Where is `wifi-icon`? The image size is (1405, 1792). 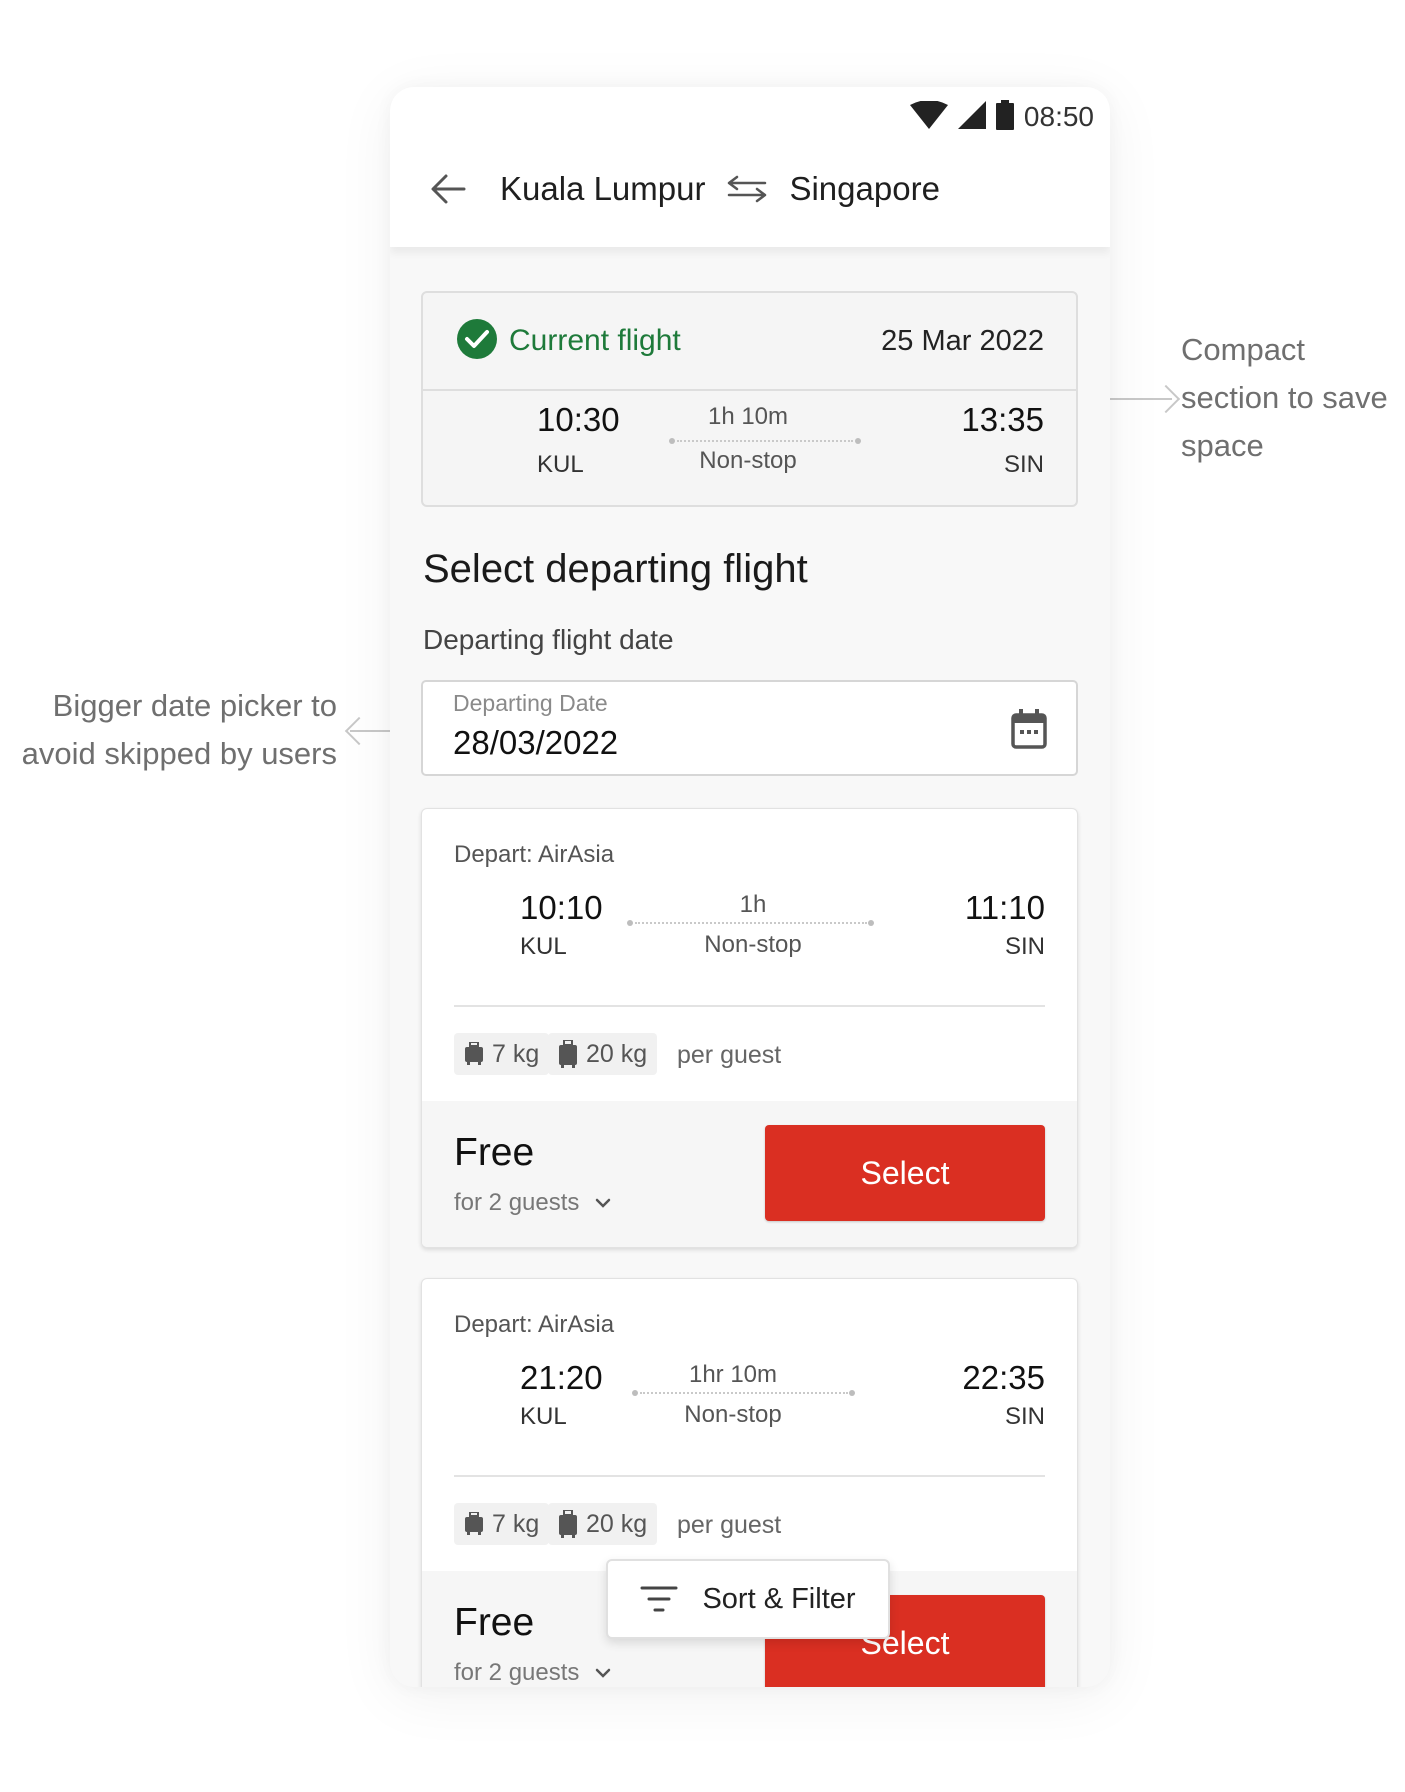 wifi-icon is located at coordinates (928, 116).